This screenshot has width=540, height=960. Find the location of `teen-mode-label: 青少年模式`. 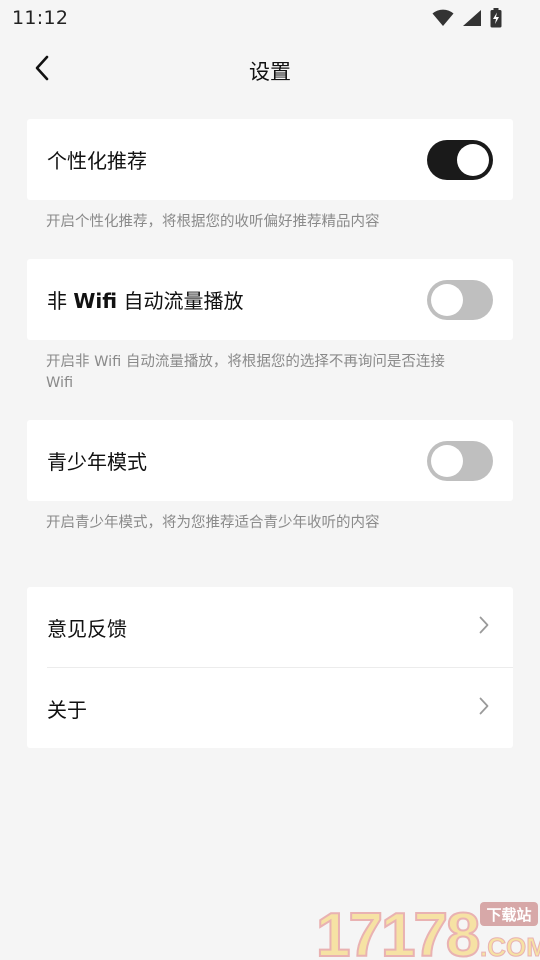

teen-mode-label: 青少年模式 is located at coordinates (97, 462).